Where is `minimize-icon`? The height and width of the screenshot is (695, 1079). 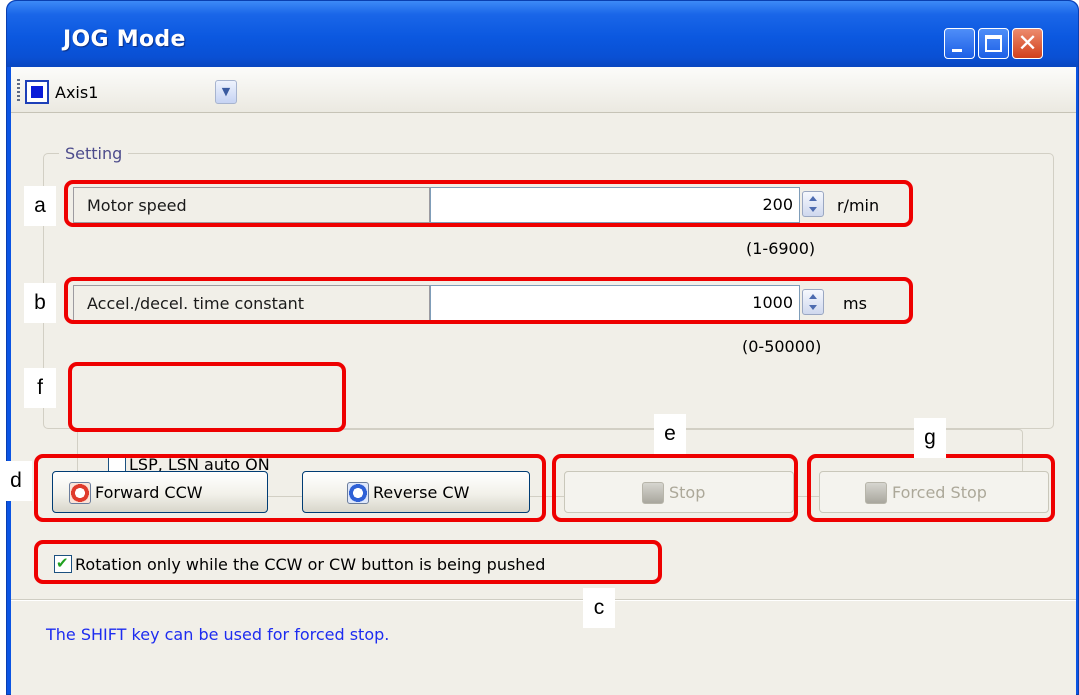 minimize-icon is located at coordinates (957, 50).